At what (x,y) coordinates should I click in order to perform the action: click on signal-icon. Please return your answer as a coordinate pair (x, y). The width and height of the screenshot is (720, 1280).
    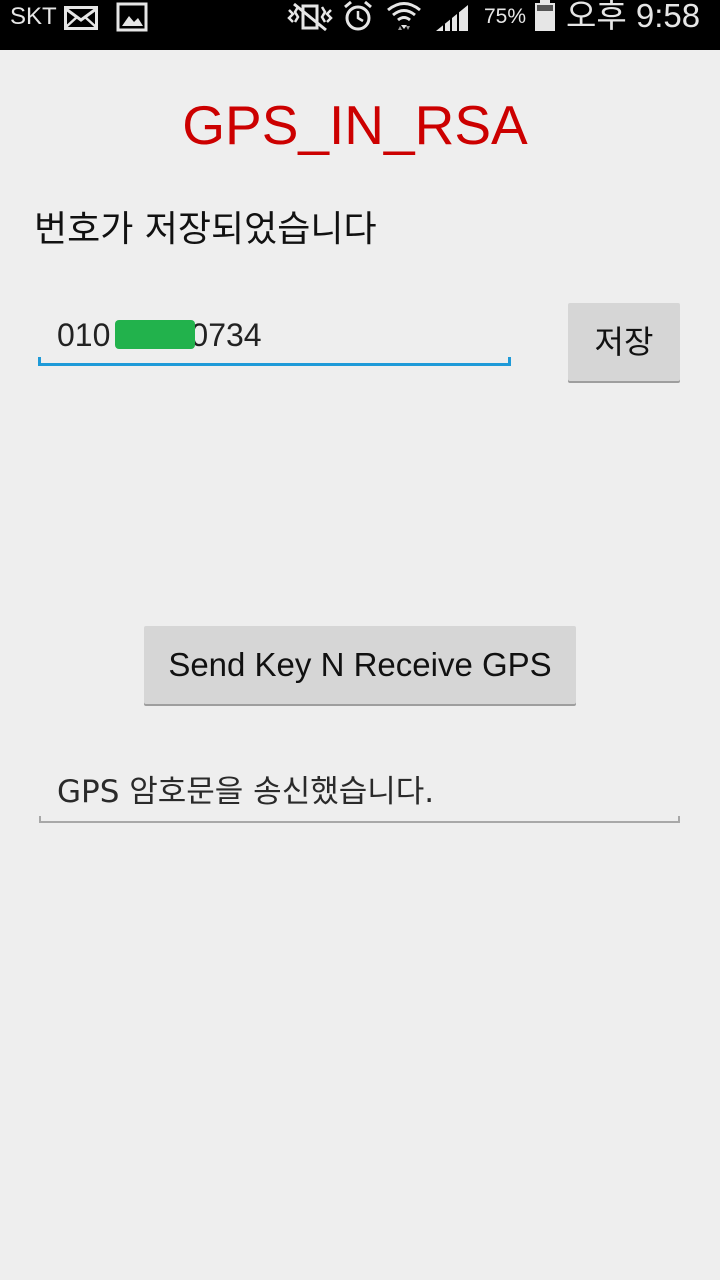
    Looking at the image, I should click on (452, 18).